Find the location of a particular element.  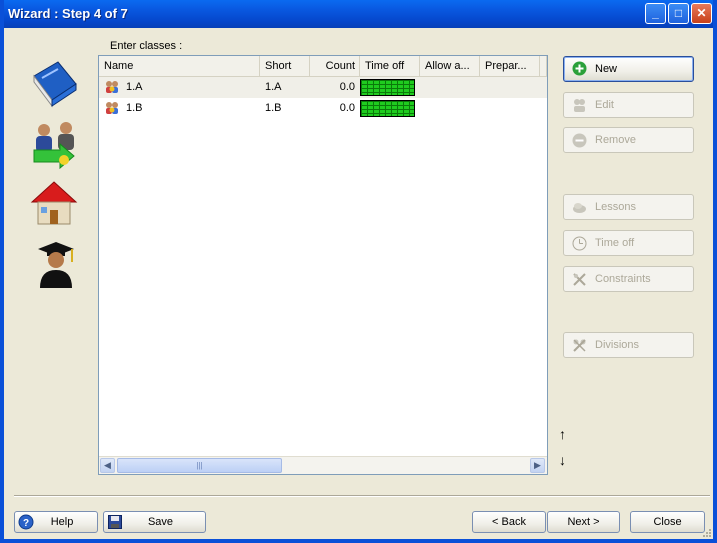

maximize-button: □ is located at coordinates (678, 13).